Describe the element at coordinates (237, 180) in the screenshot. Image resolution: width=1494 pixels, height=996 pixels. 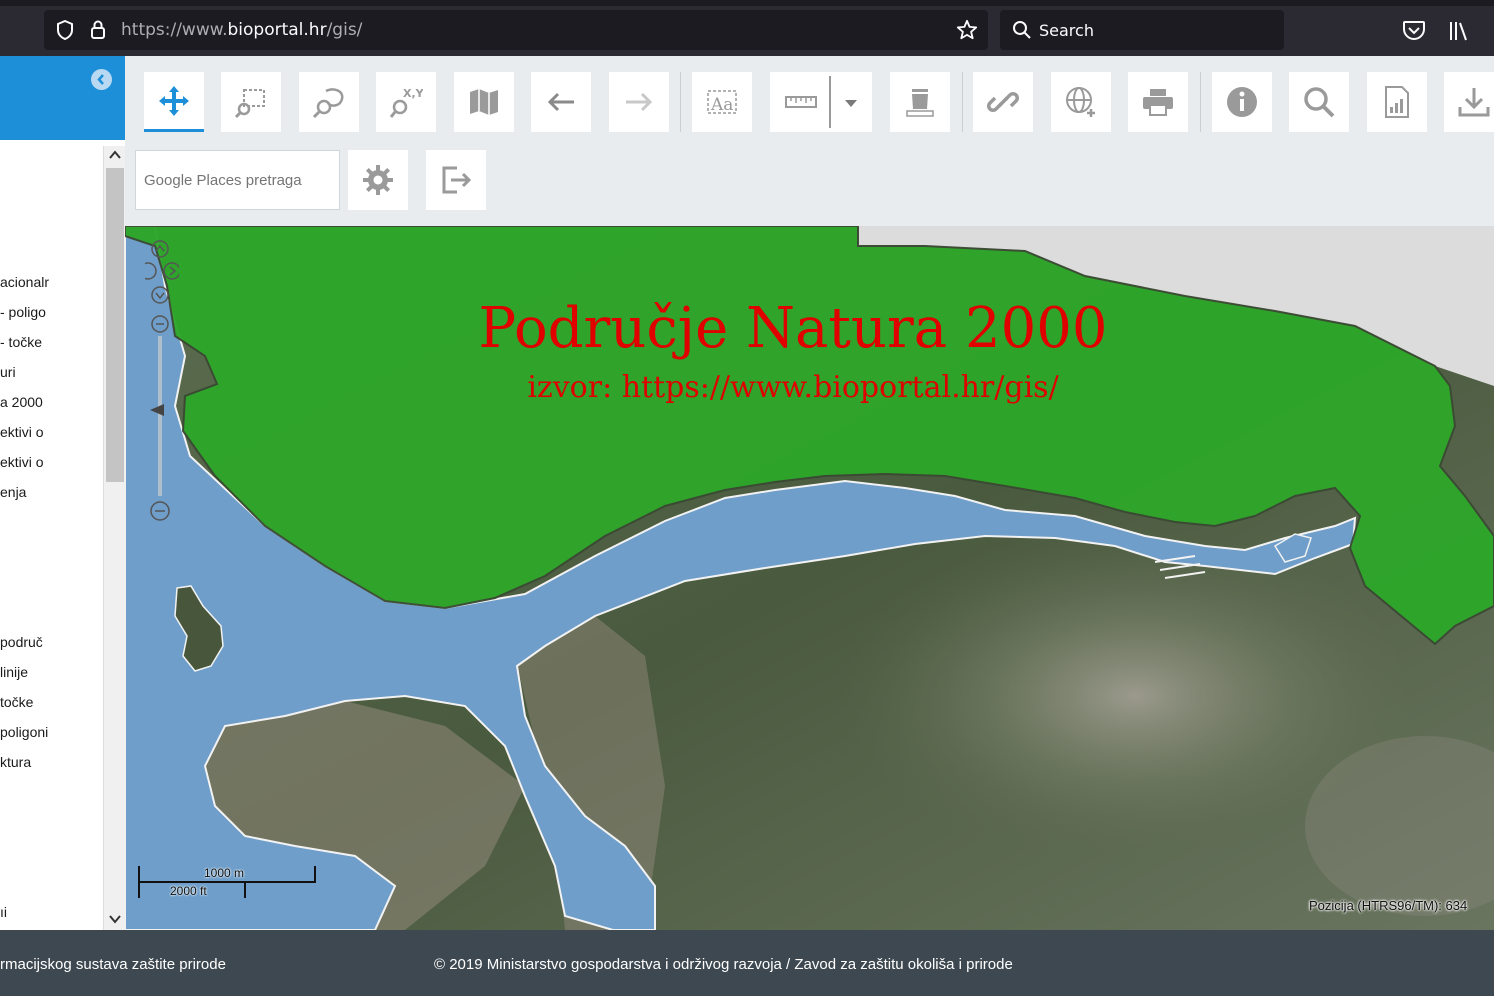
I see `google-places-search-input` at that location.